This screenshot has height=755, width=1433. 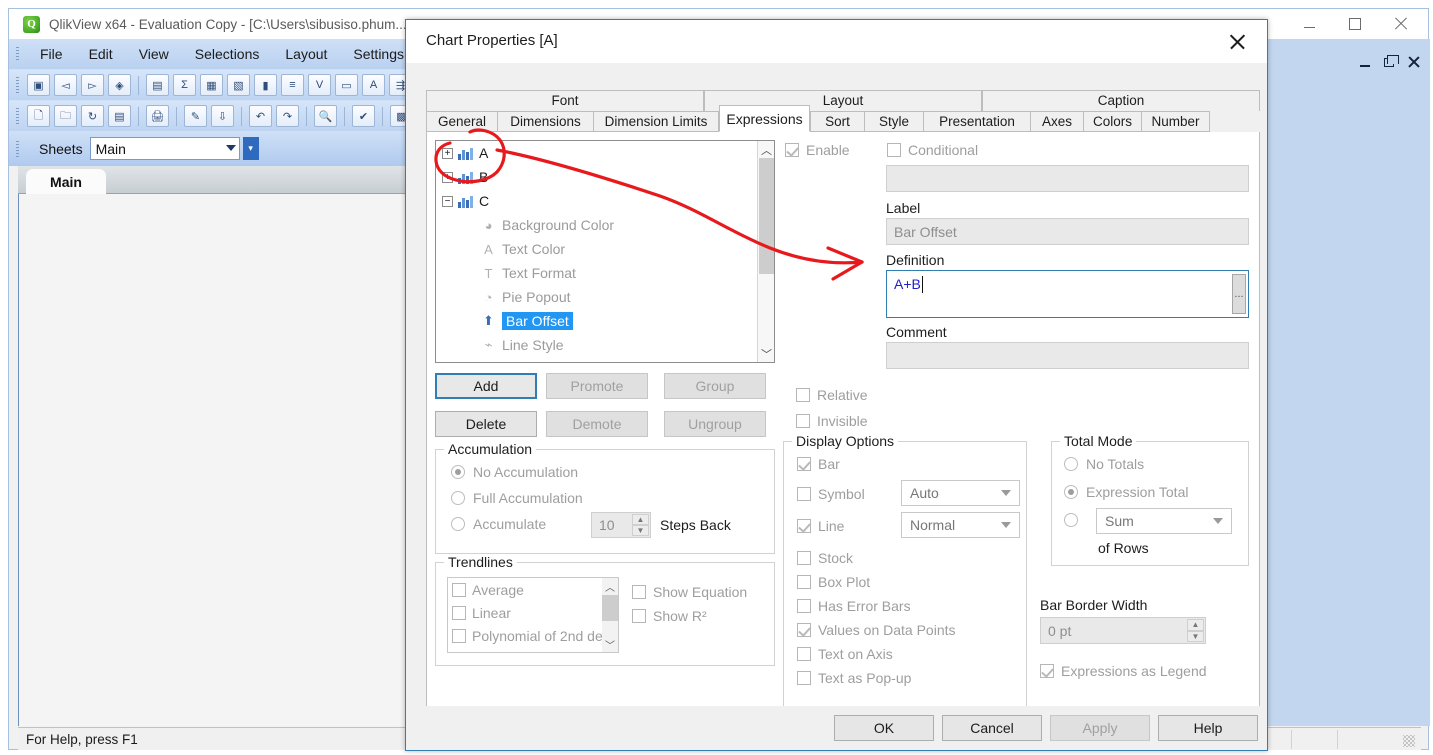 What do you see at coordinates (845, 654) in the screenshot?
I see `text-on-axis-checkbox: Text on Axis` at bounding box center [845, 654].